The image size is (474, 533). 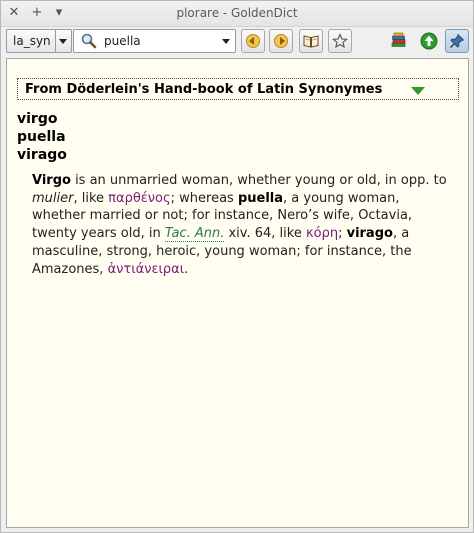 What do you see at coordinates (51, 180) in the screenshot?
I see `term-virgo: Virgo` at bounding box center [51, 180].